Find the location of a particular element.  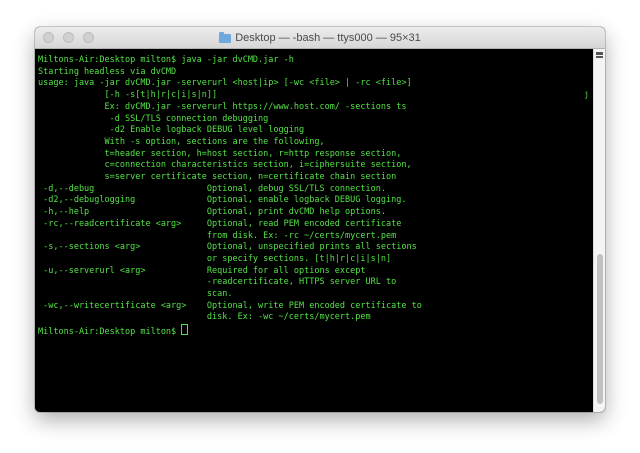

terminal-line: from disk. Ex: -rc ~/certs/mycert.pem is located at coordinates (301, 235).